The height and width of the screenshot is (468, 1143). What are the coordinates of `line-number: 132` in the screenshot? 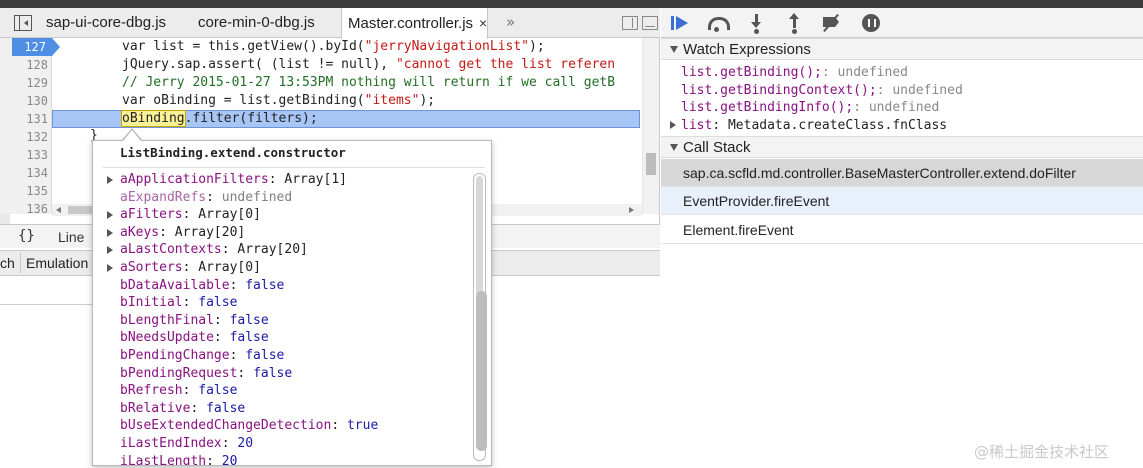 It's located at (24, 137).